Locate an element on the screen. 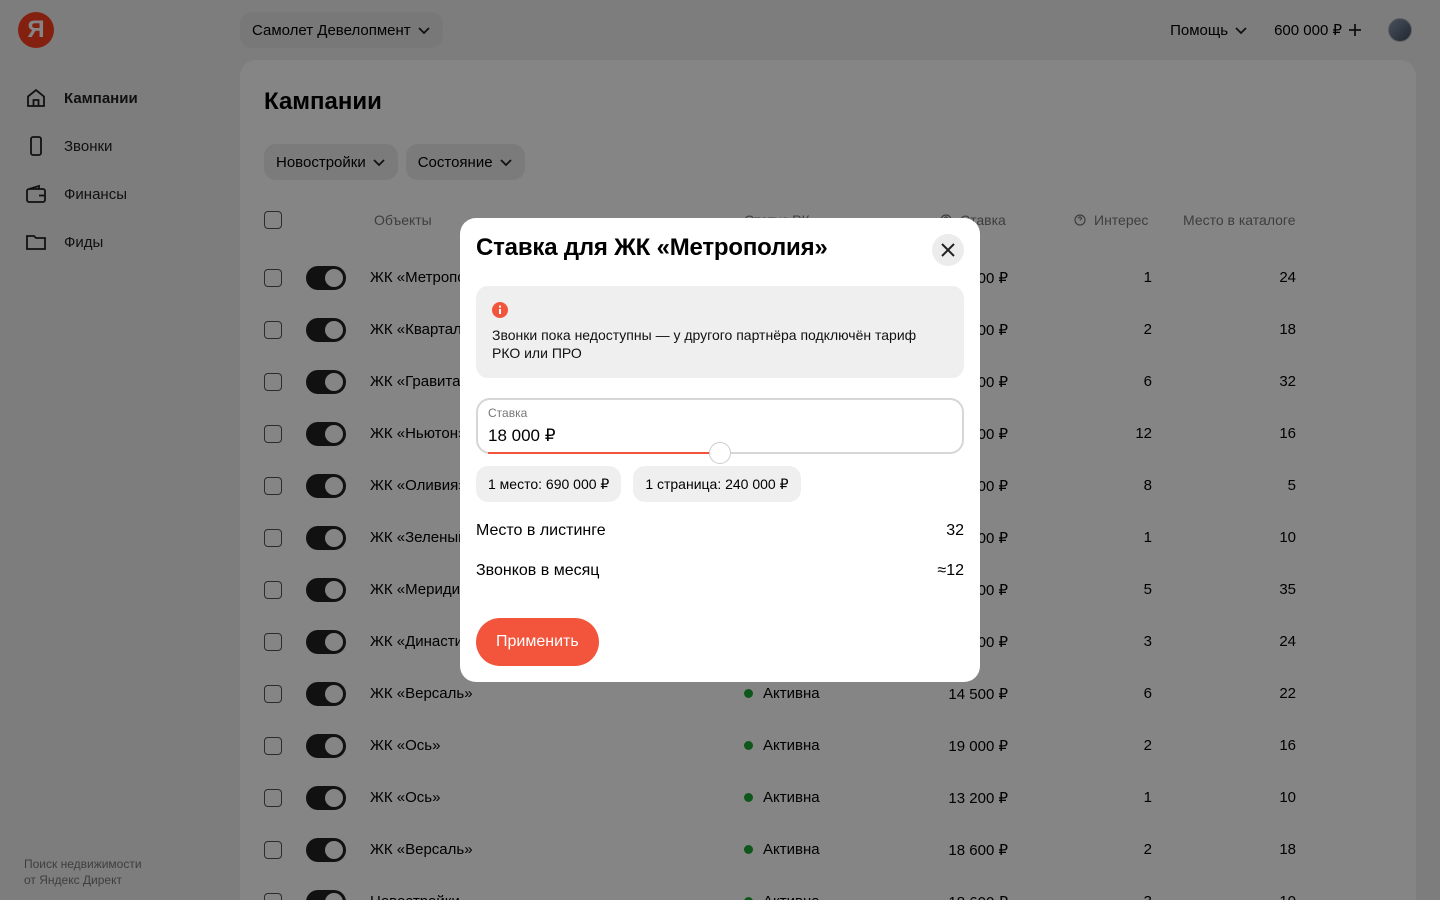 This screenshot has height=900, width=1440. listing-value: 32 is located at coordinates (955, 530).